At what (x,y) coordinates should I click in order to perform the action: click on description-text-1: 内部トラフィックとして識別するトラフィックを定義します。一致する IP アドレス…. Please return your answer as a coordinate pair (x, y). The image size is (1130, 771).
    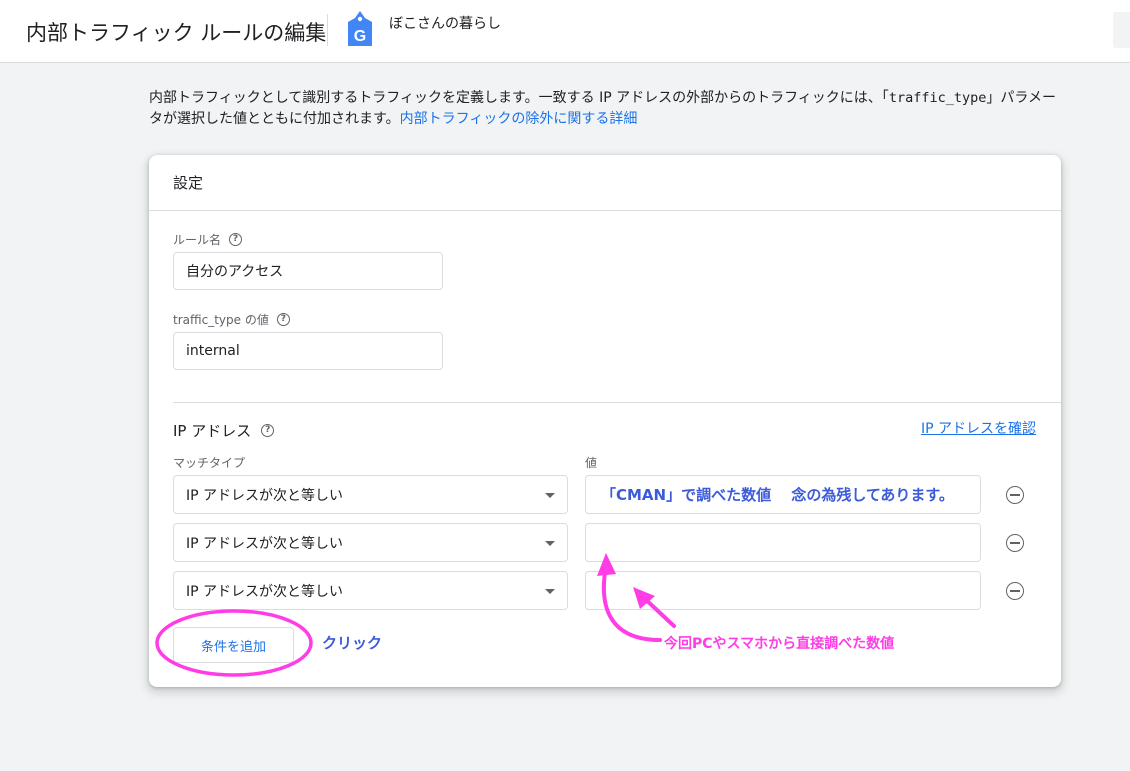
    Looking at the image, I should click on (519, 98).